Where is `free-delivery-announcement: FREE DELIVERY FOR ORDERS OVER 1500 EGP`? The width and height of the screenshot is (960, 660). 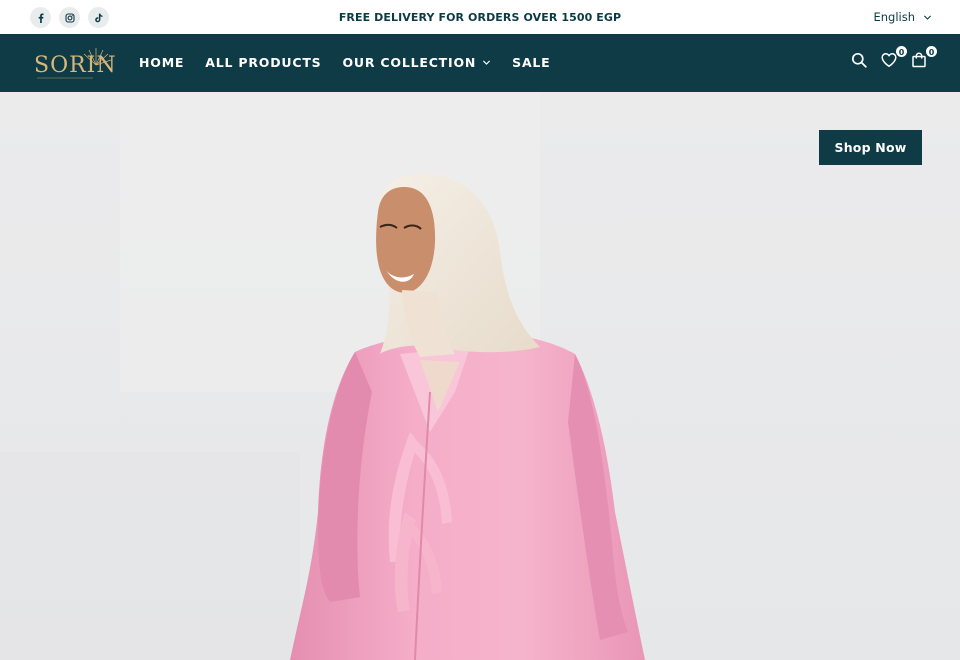 free-delivery-announcement: FREE DELIVERY FOR ORDERS OVER 1500 EGP is located at coordinates (480, 17).